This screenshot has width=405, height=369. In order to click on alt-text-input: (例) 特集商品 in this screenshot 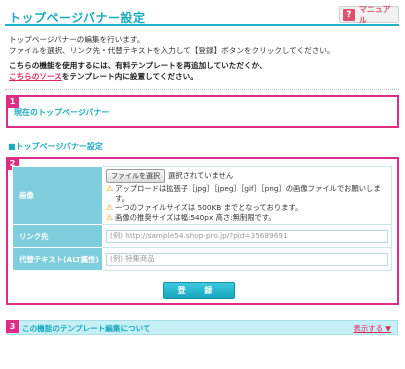, I will do `click(247, 259)`.